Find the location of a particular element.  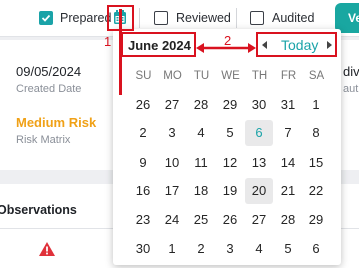

calendar-day: 31 is located at coordinates (288, 105).